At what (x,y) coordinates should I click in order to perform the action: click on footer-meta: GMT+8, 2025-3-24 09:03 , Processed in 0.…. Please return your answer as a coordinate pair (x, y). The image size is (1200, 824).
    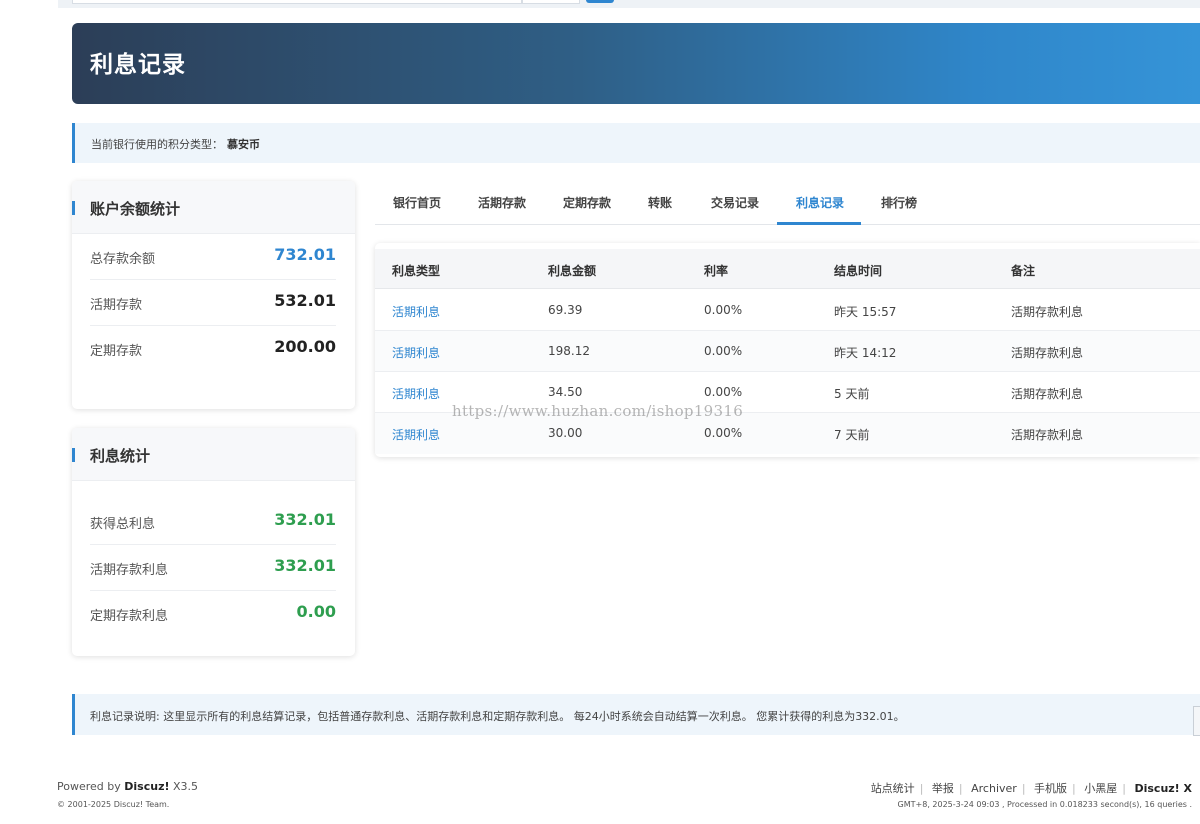
    Looking at the image, I should click on (1044, 804).